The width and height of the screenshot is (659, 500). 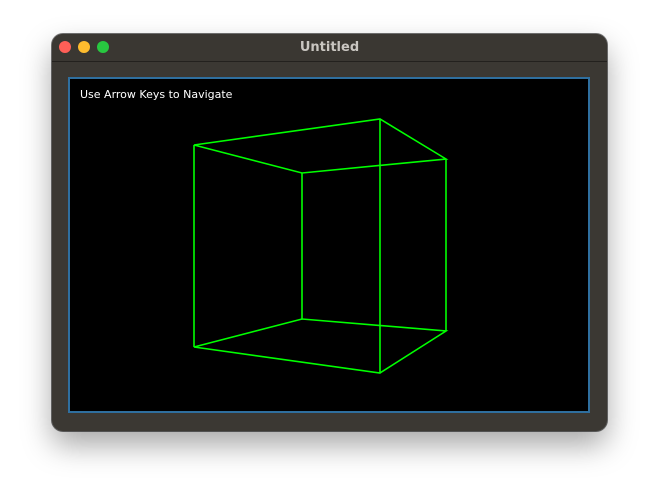 What do you see at coordinates (321, 146) in the screenshot?
I see `cube-back-face` at bounding box center [321, 146].